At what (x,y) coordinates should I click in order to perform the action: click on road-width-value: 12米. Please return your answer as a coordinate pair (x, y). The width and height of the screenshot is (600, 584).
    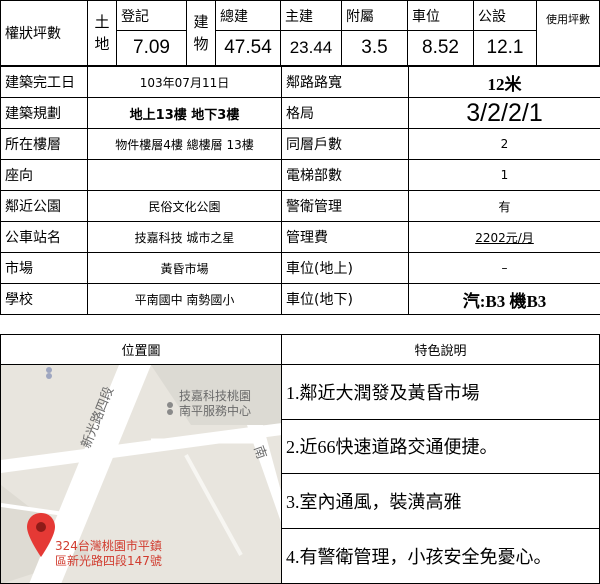
    Looking at the image, I should click on (504, 82).